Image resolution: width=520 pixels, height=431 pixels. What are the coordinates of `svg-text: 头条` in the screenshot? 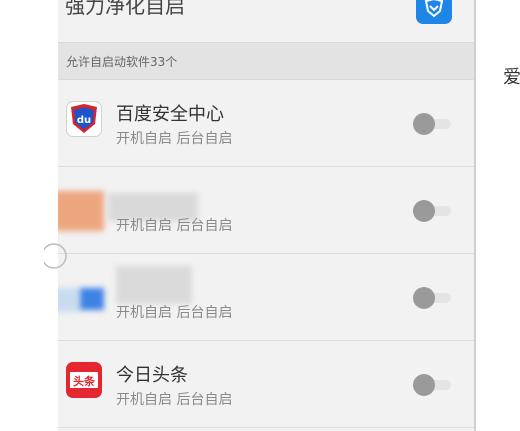 It's located at (84, 381).